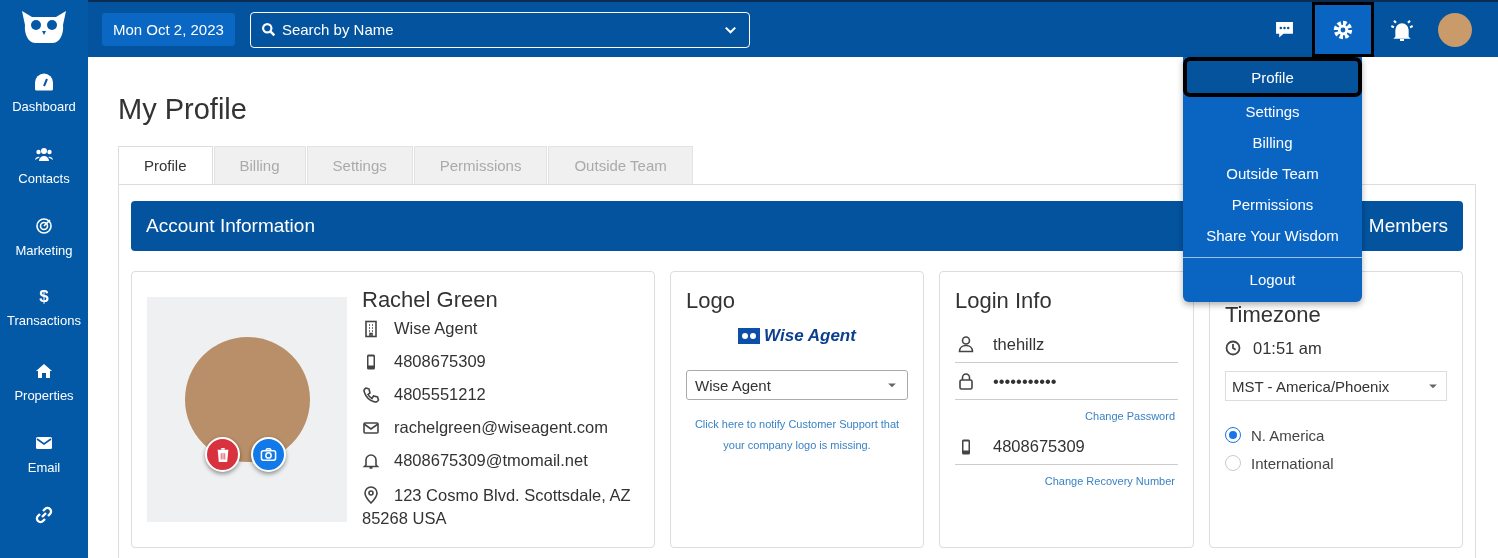  What do you see at coordinates (268, 29) in the screenshot?
I see `search-icon` at bounding box center [268, 29].